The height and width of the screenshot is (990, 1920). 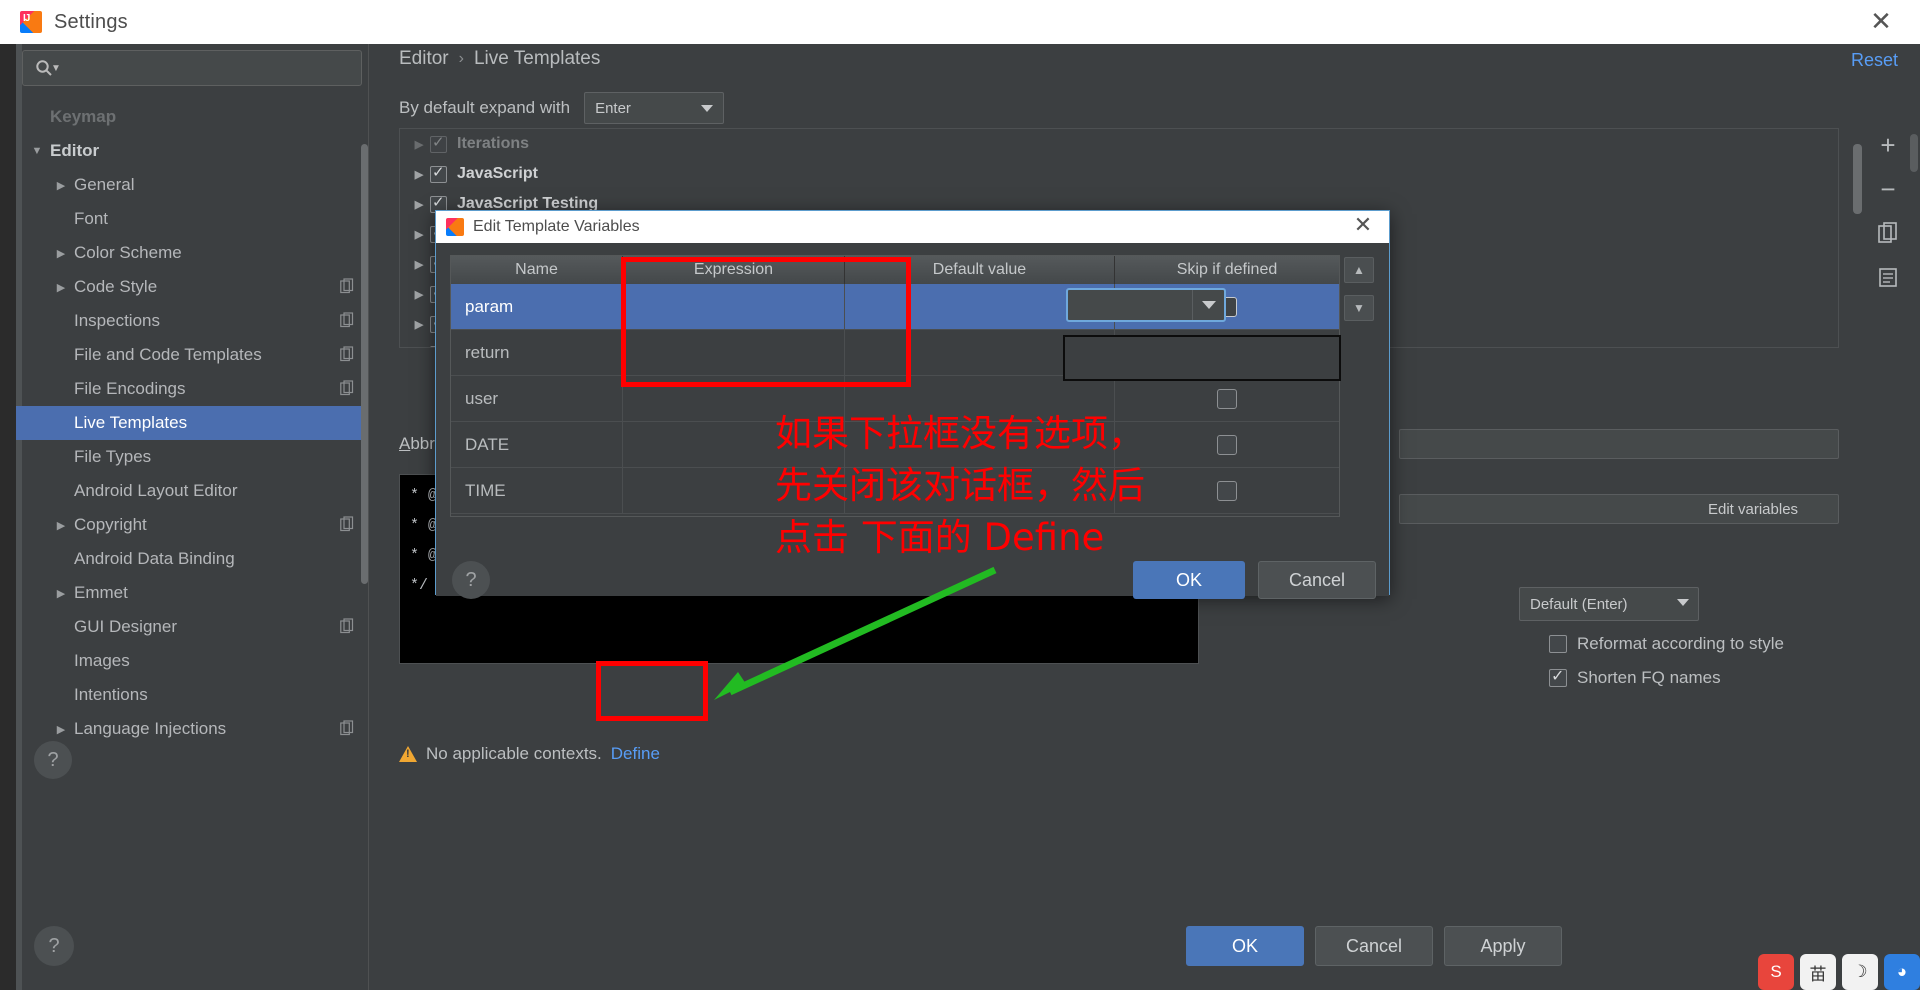 I want to click on tray-icon-moon: ☽, so click(x=1860, y=972).